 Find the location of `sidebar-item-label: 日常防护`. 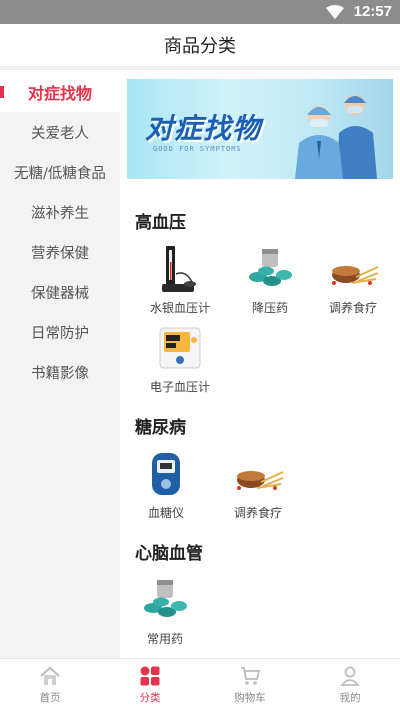

sidebar-item-label: 日常防护 is located at coordinates (60, 333).